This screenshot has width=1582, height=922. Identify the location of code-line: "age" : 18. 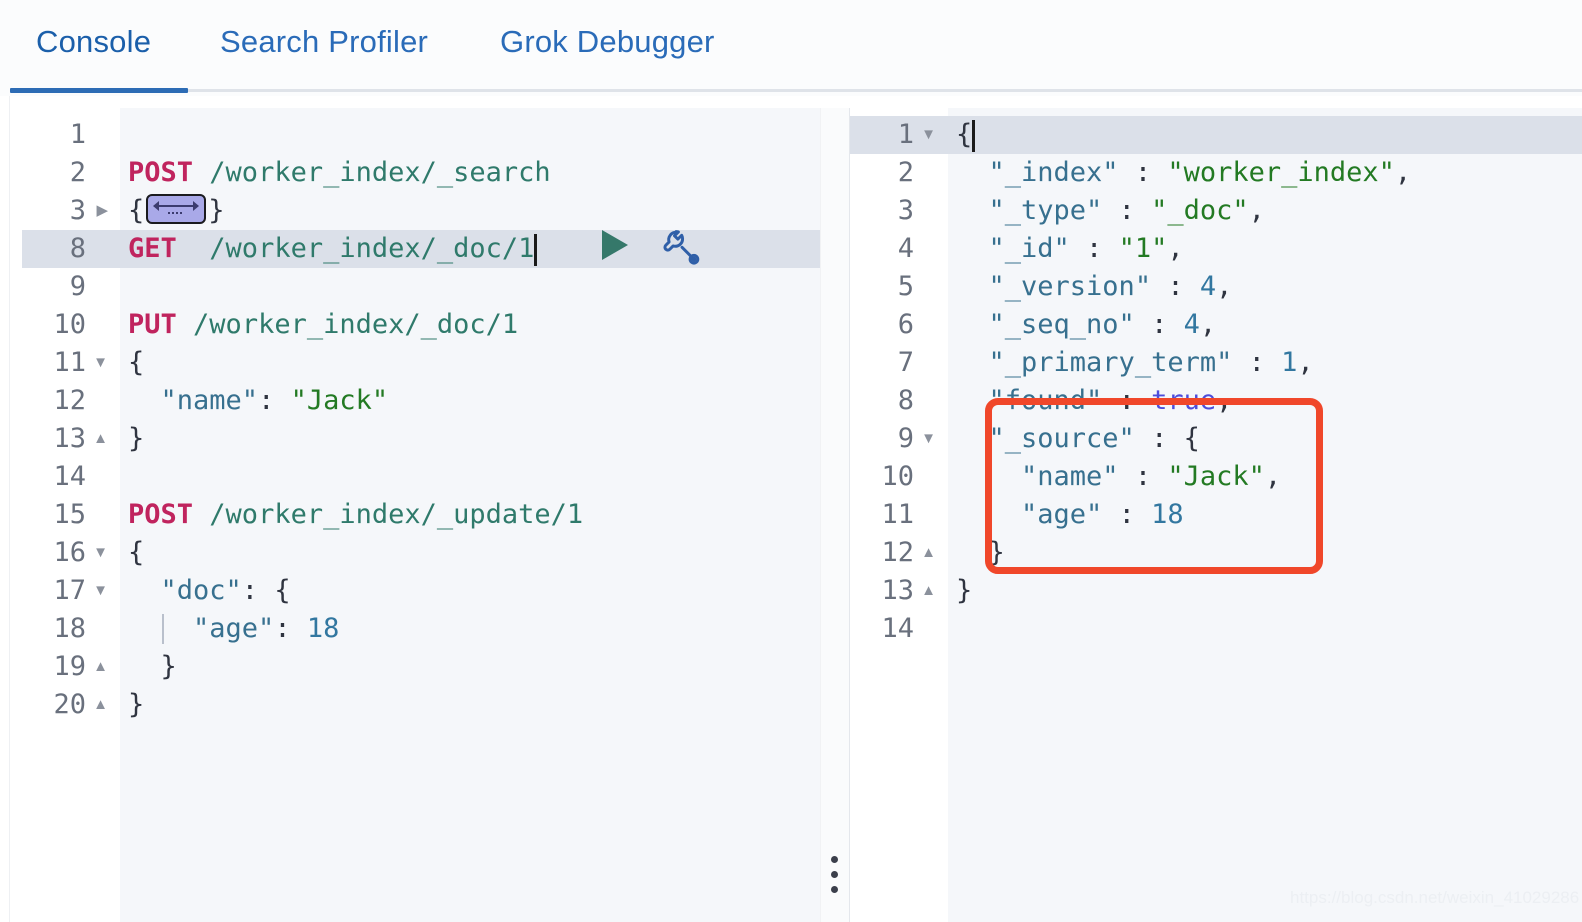
(1265, 515).